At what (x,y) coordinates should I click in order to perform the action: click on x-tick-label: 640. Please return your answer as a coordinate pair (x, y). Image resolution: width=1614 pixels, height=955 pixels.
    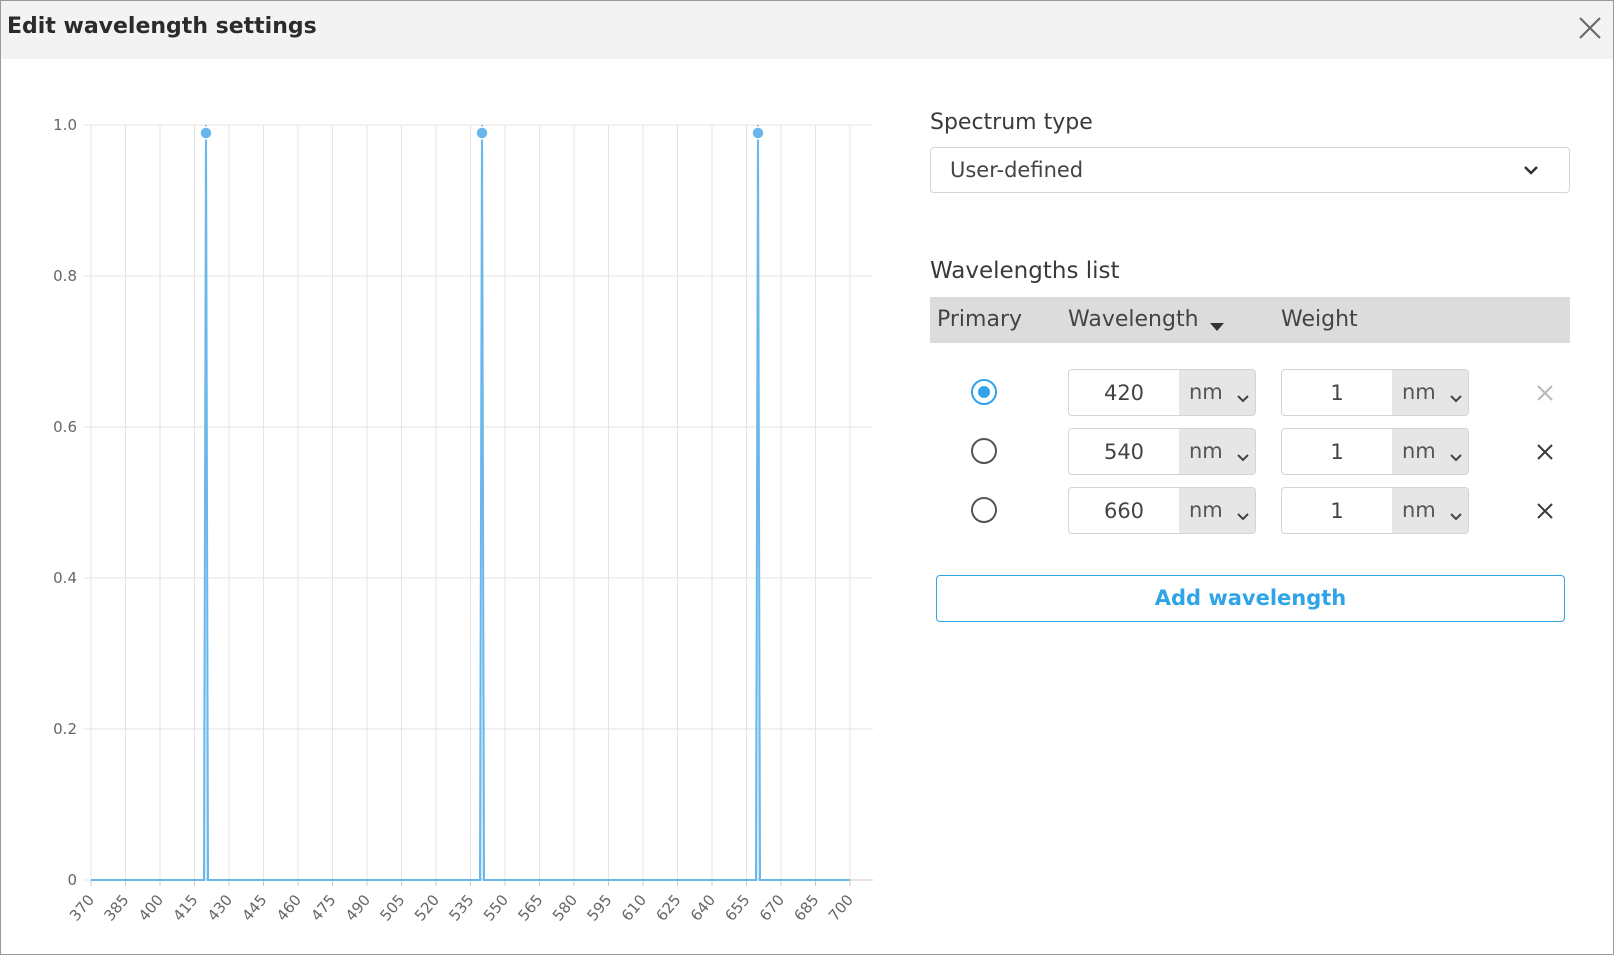
    Looking at the image, I should click on (703, 908).